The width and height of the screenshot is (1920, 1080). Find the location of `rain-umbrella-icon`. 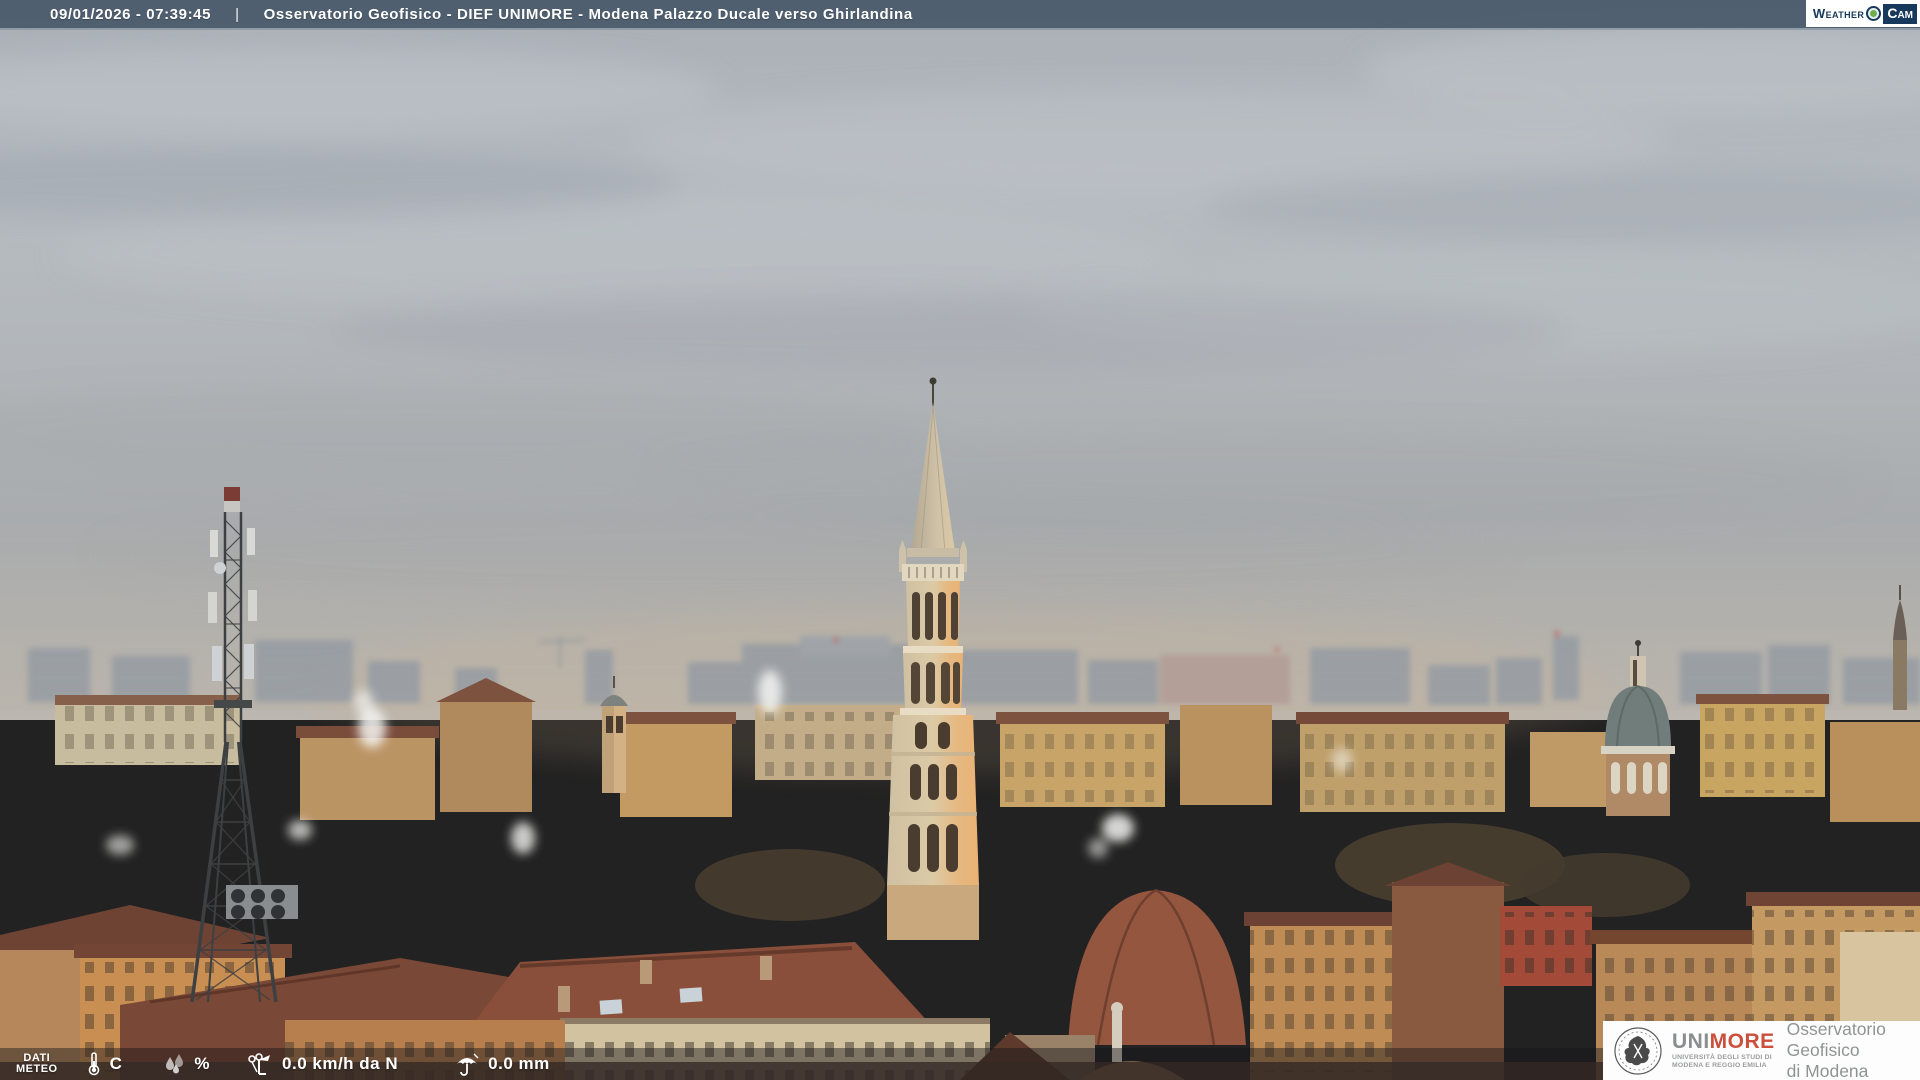

rain-umbrella-icon is located at coordinates (468, 1064).